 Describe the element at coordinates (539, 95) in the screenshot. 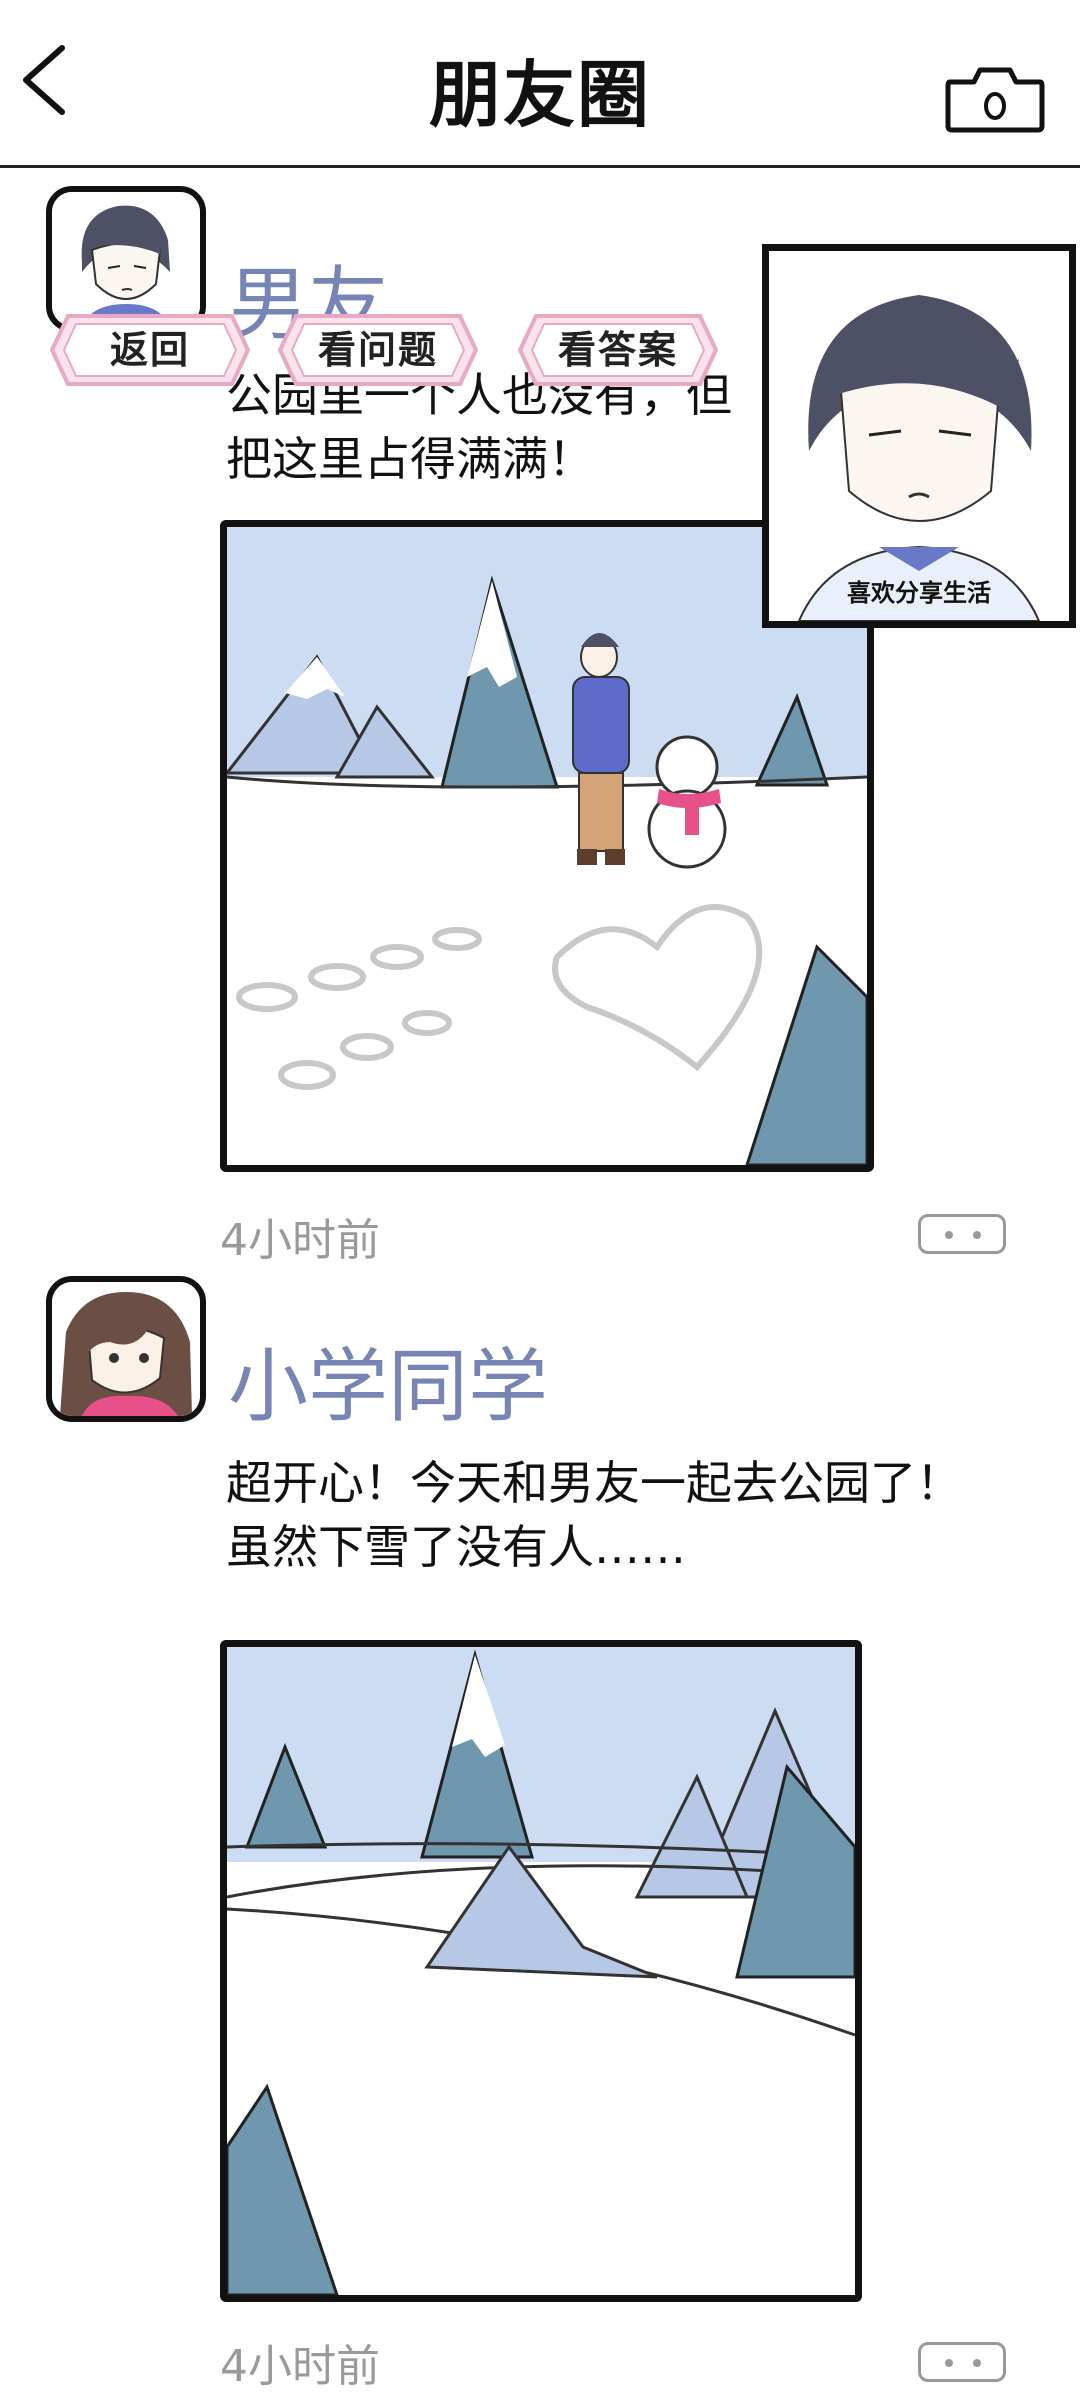

I see `page-title: 朋友圈` at that location.